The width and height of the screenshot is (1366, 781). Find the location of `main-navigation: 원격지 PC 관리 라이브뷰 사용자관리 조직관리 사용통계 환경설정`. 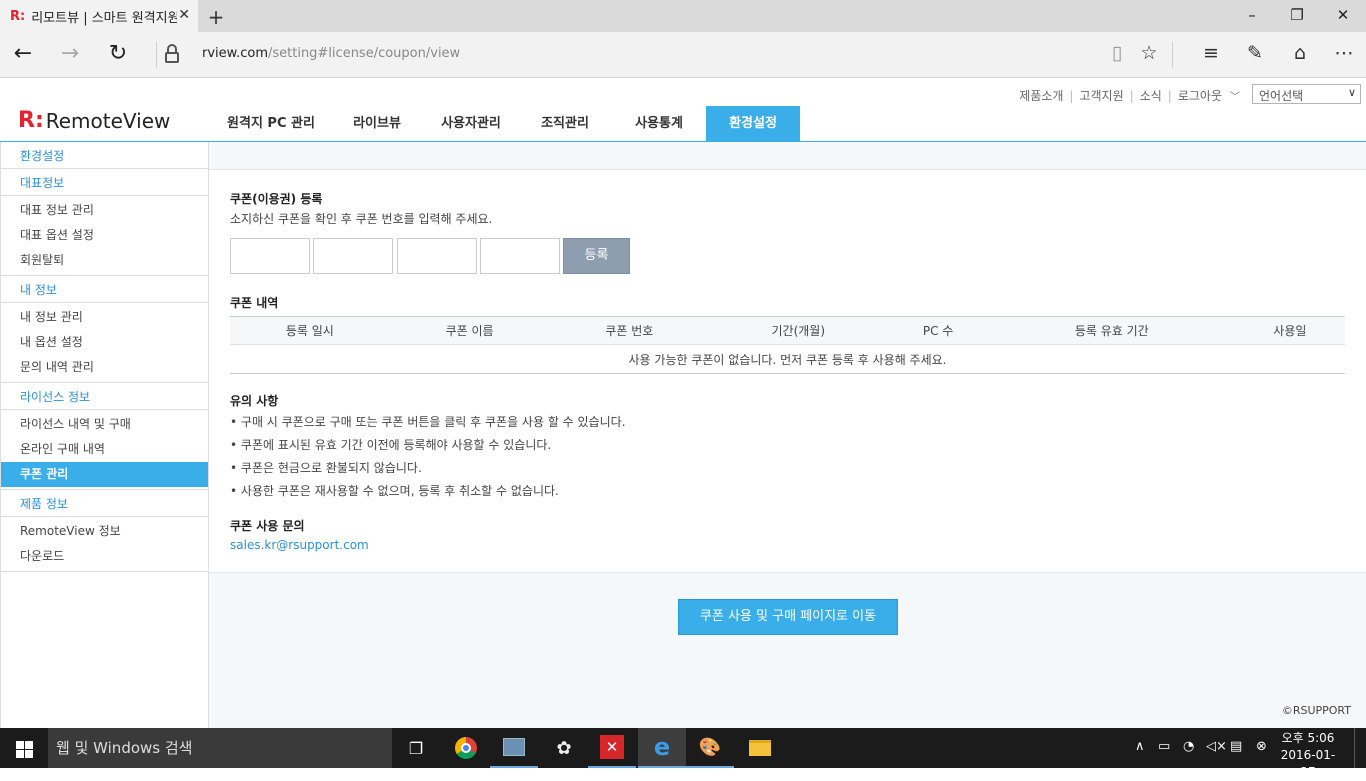

main-navigation: 원격지 PC 관리 라이브뷰 사용자관리 조직관리 사용통계 환경설정 is located at coordinates (506, 124).